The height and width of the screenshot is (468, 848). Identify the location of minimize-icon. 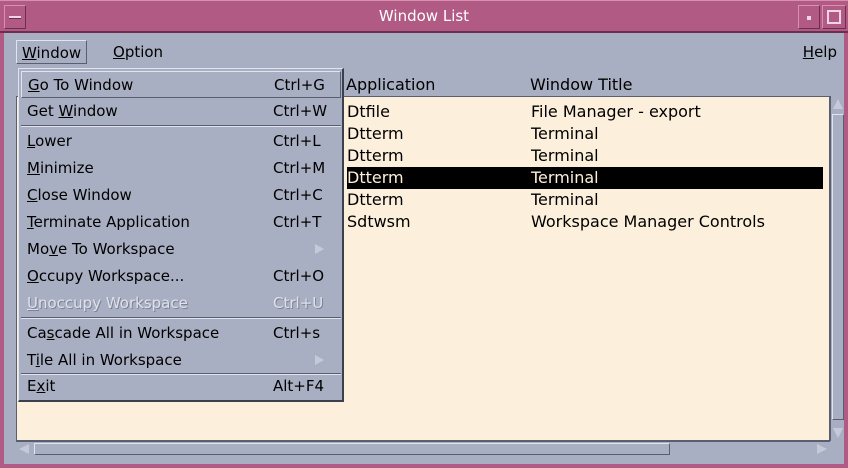
(809, 18).